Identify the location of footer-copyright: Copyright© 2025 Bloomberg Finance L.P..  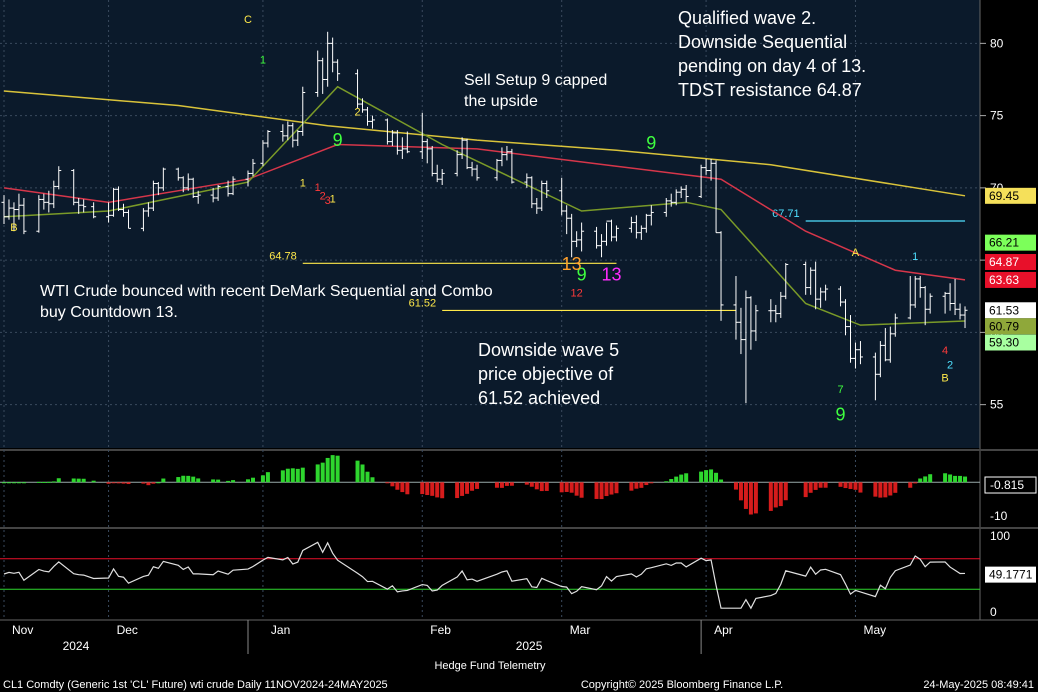
(682, 685).